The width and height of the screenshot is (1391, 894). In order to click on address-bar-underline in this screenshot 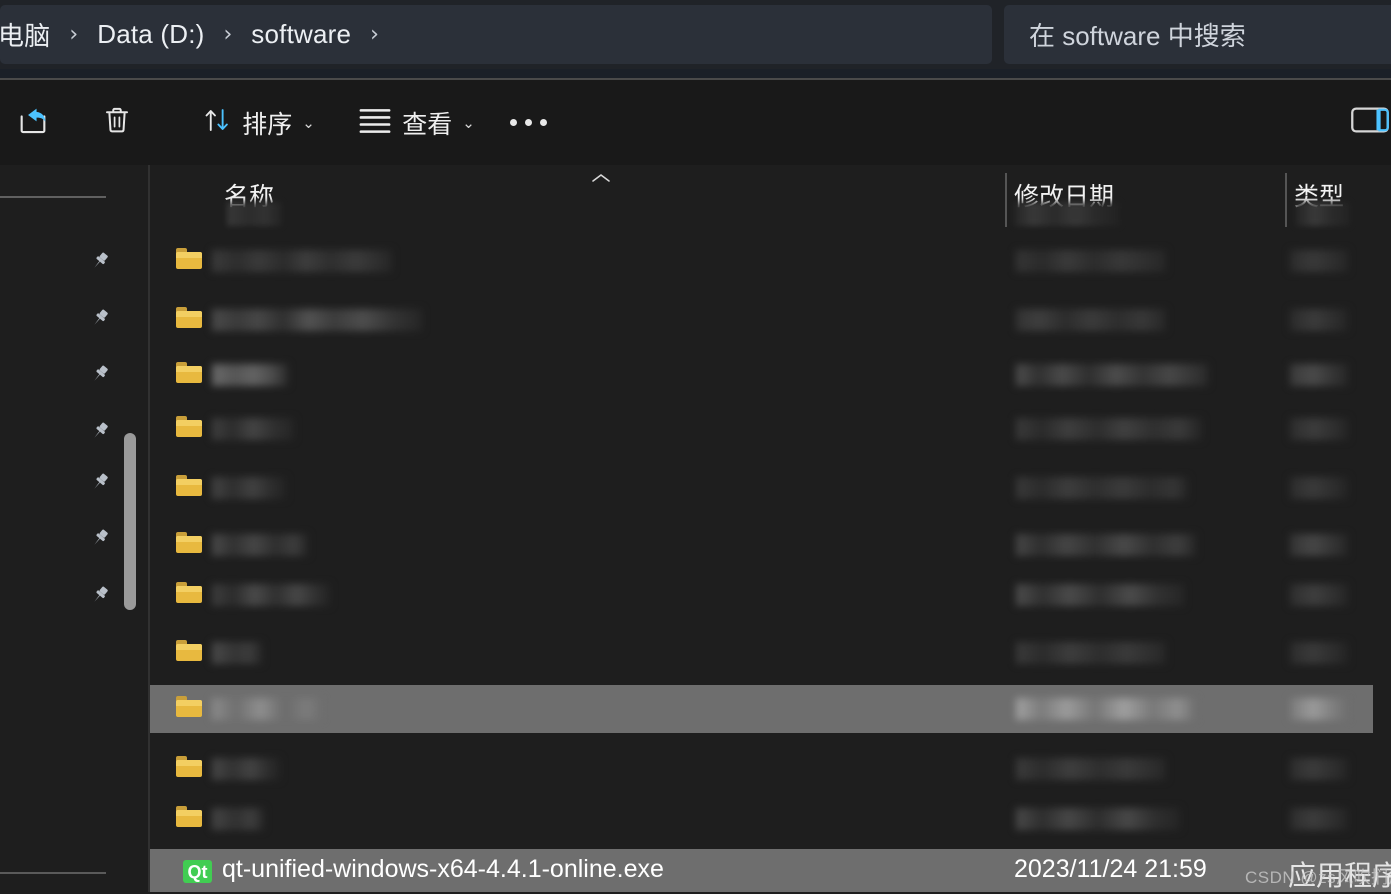, I will do `click(695, 73)`.